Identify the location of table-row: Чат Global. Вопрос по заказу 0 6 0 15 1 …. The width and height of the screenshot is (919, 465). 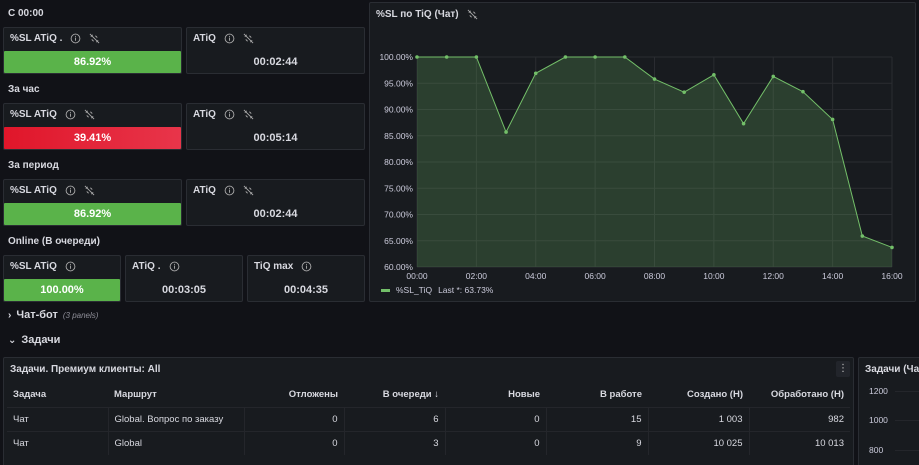
(428, 418).